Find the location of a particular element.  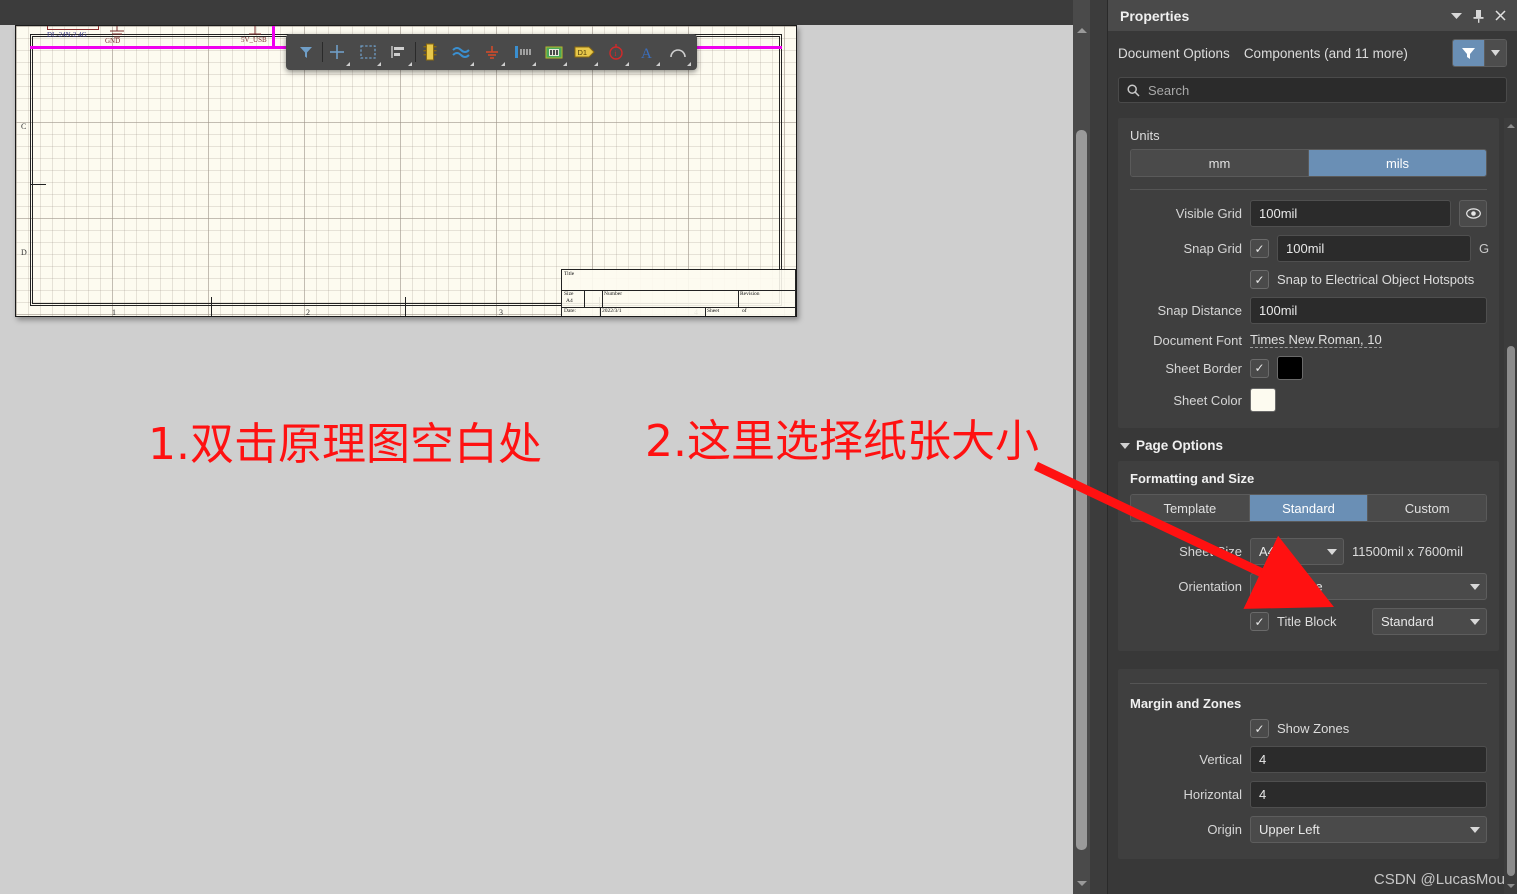

select-area-icon is located at coordinates (367, 52).